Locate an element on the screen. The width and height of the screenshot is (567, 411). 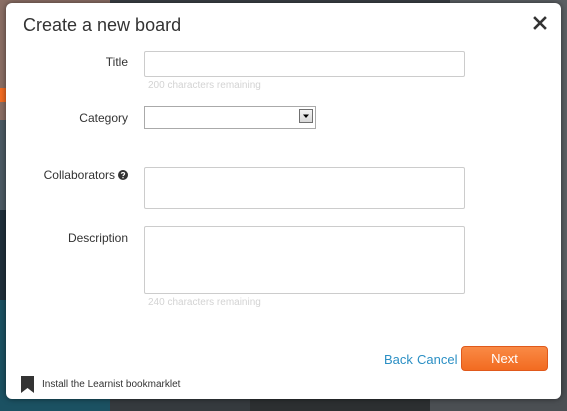
category-label: Category is located at coordinates (103, 118).